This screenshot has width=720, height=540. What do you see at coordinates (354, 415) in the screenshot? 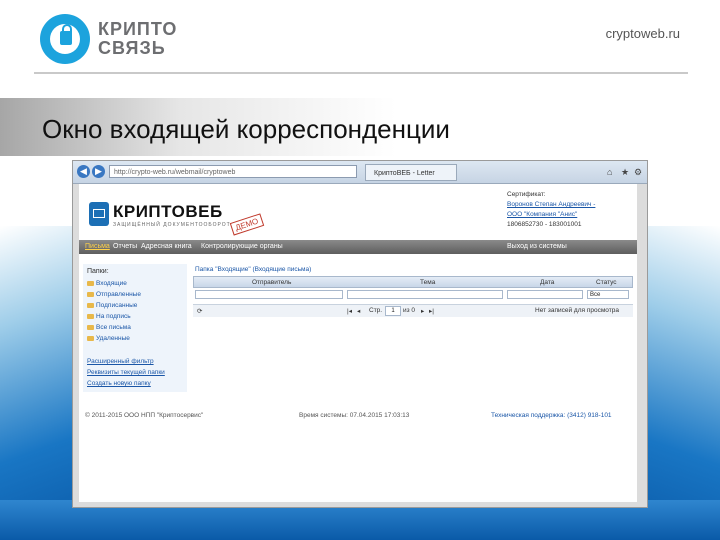
I see `system-time: Время системы: 07.04.2015 17:03:13` at bounding box center [354, 415].